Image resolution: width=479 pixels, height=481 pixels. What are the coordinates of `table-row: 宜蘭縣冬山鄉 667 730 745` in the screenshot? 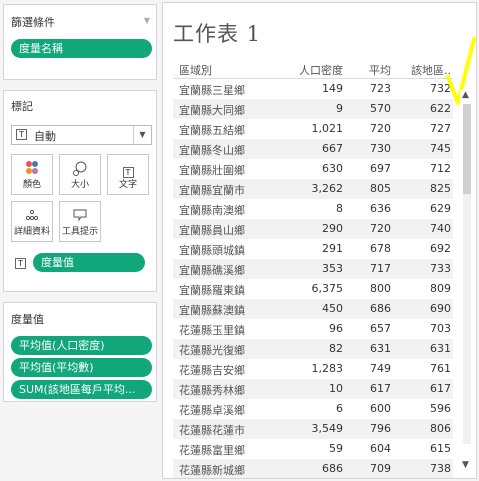 It's located at (313, 149).